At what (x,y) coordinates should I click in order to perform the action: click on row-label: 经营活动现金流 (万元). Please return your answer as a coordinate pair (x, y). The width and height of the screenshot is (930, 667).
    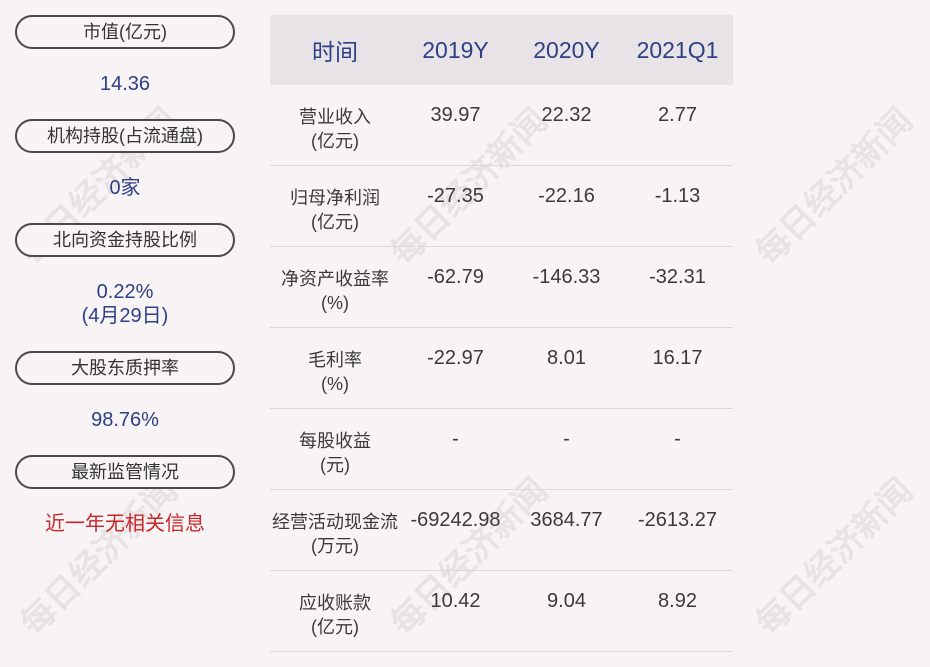
    Looking at the image, I should click on (335, 530).